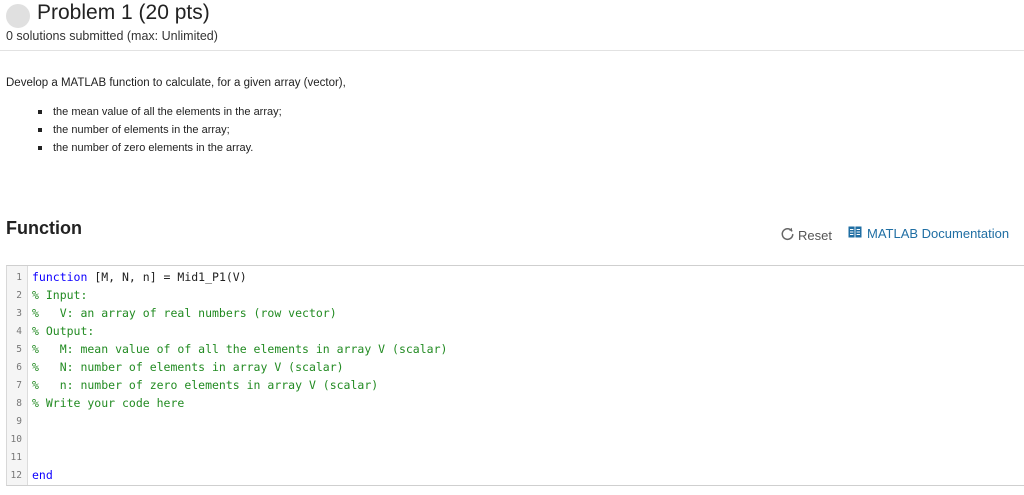  What do you see at coordinates (19, 367) in the screenshot?
I see `line-number: 6` at bounding box center [19, 367].